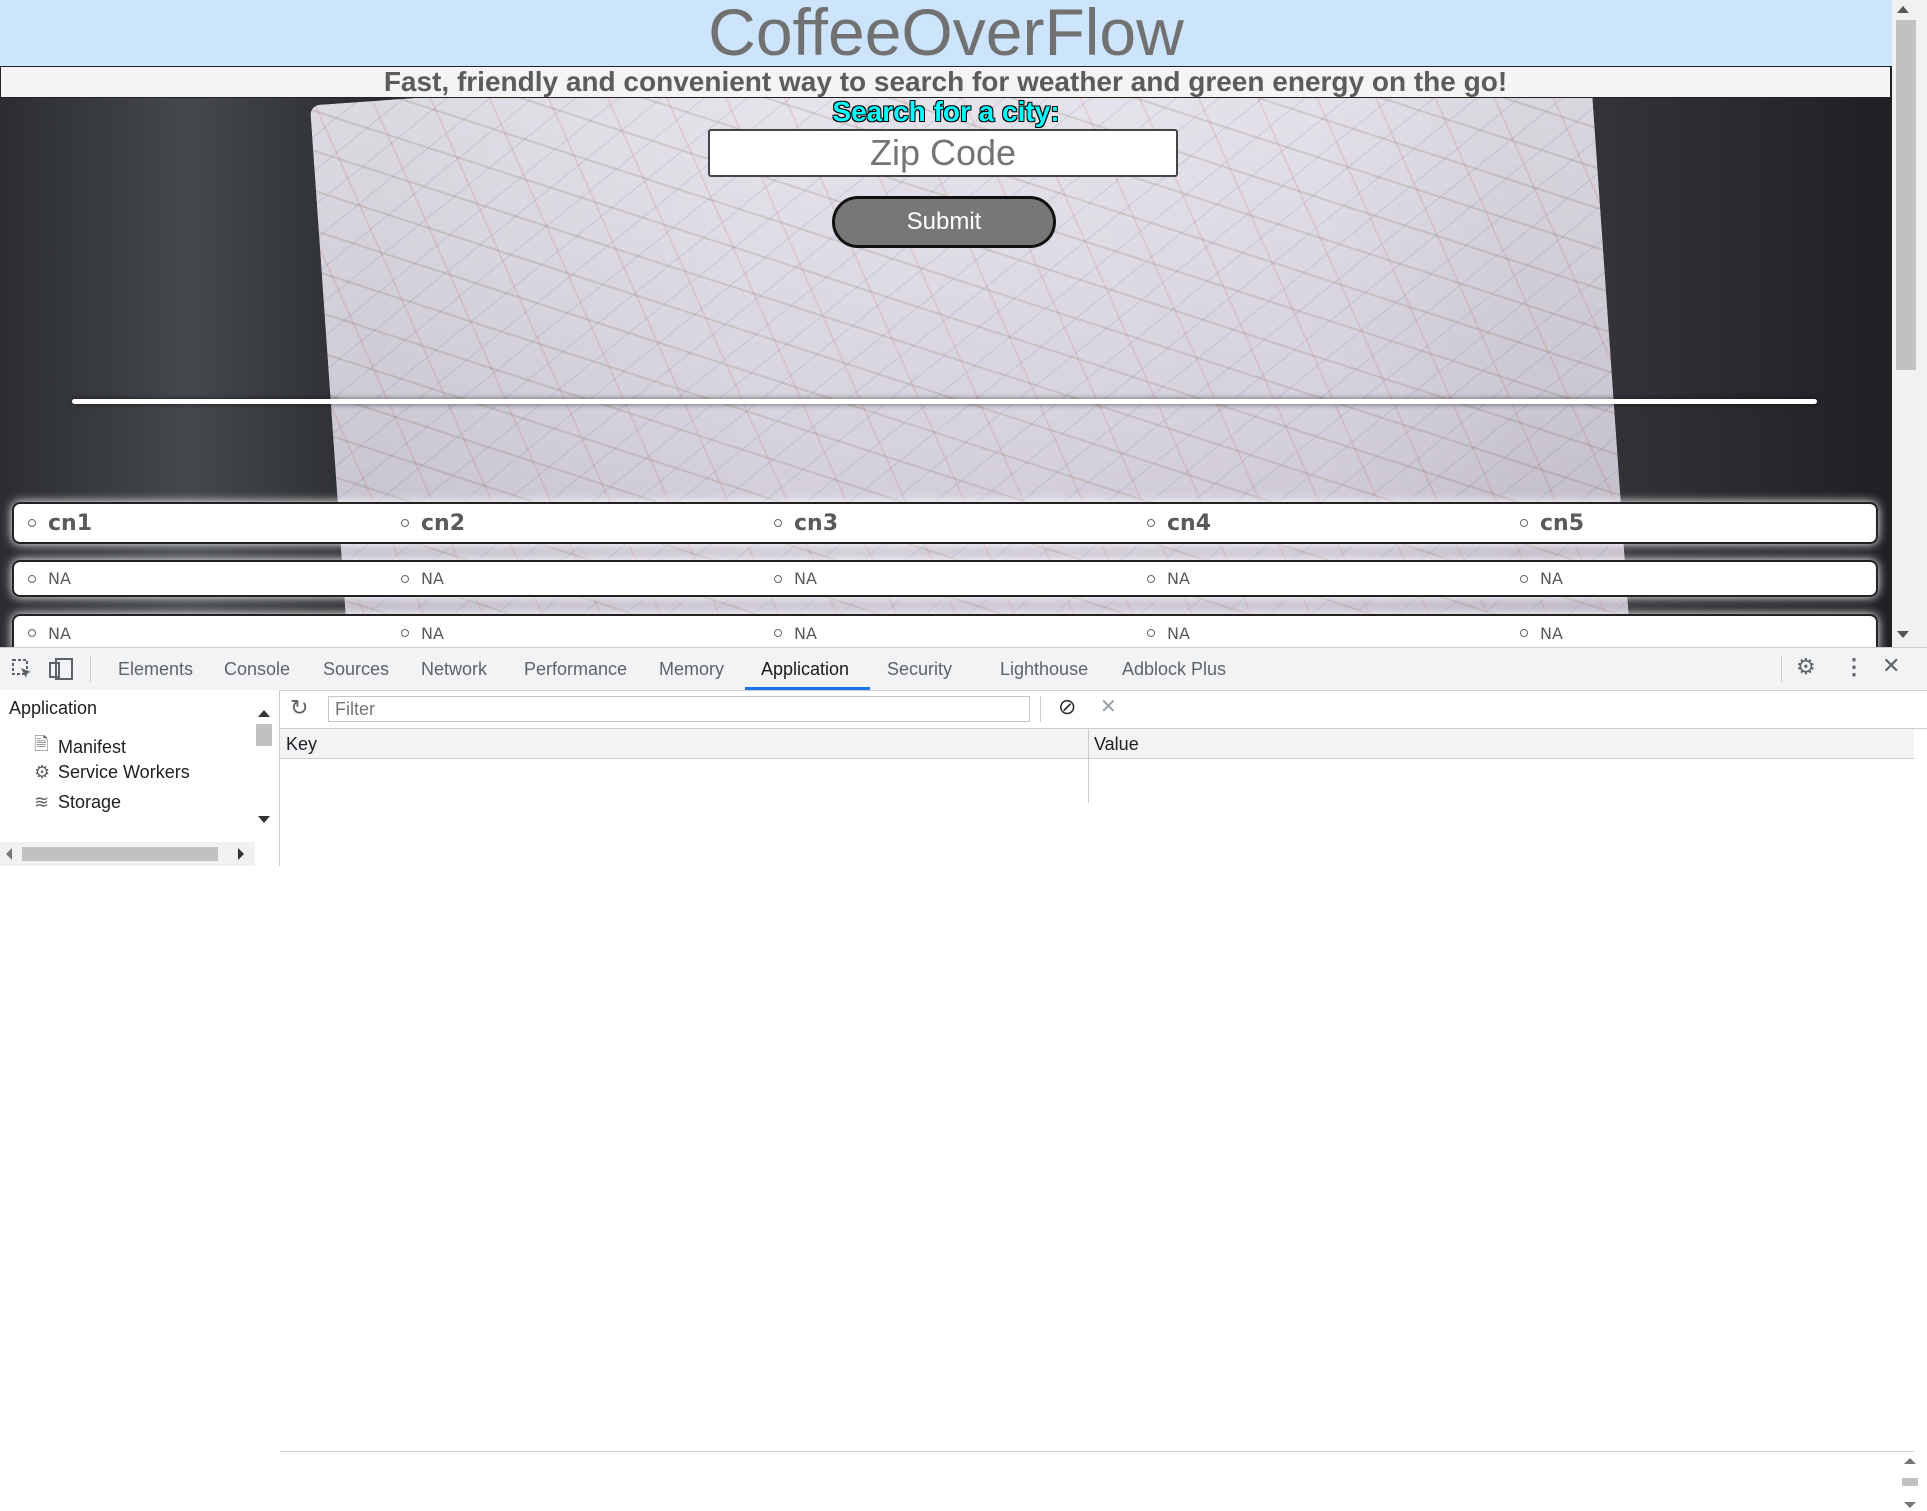 This screenshot has height=1511, width=1927. I want to click on list-item: cn4, so click(1179, 523).